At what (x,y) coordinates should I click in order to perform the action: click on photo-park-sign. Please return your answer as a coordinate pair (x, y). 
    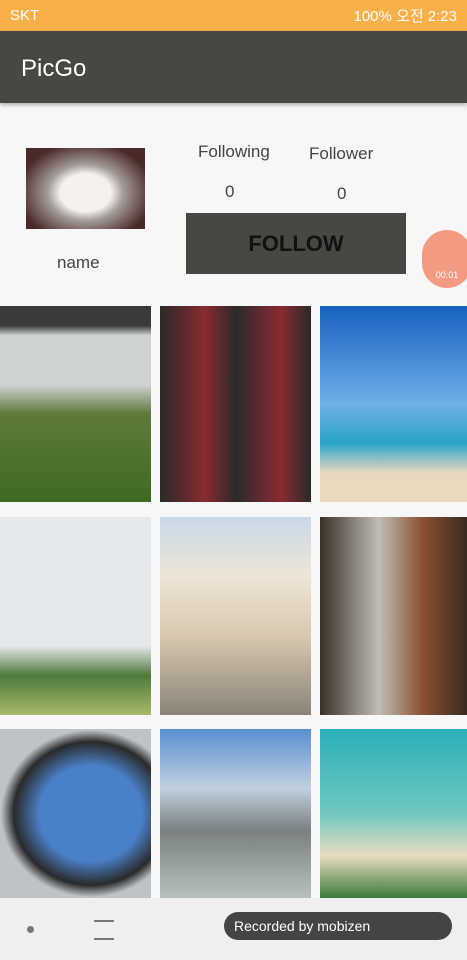
    Looking at the image, I should click on (75, 404).